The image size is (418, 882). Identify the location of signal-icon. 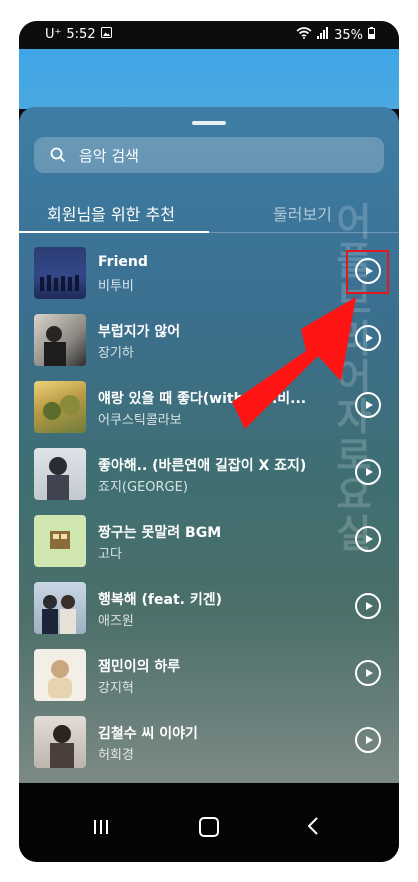
(323, 35).